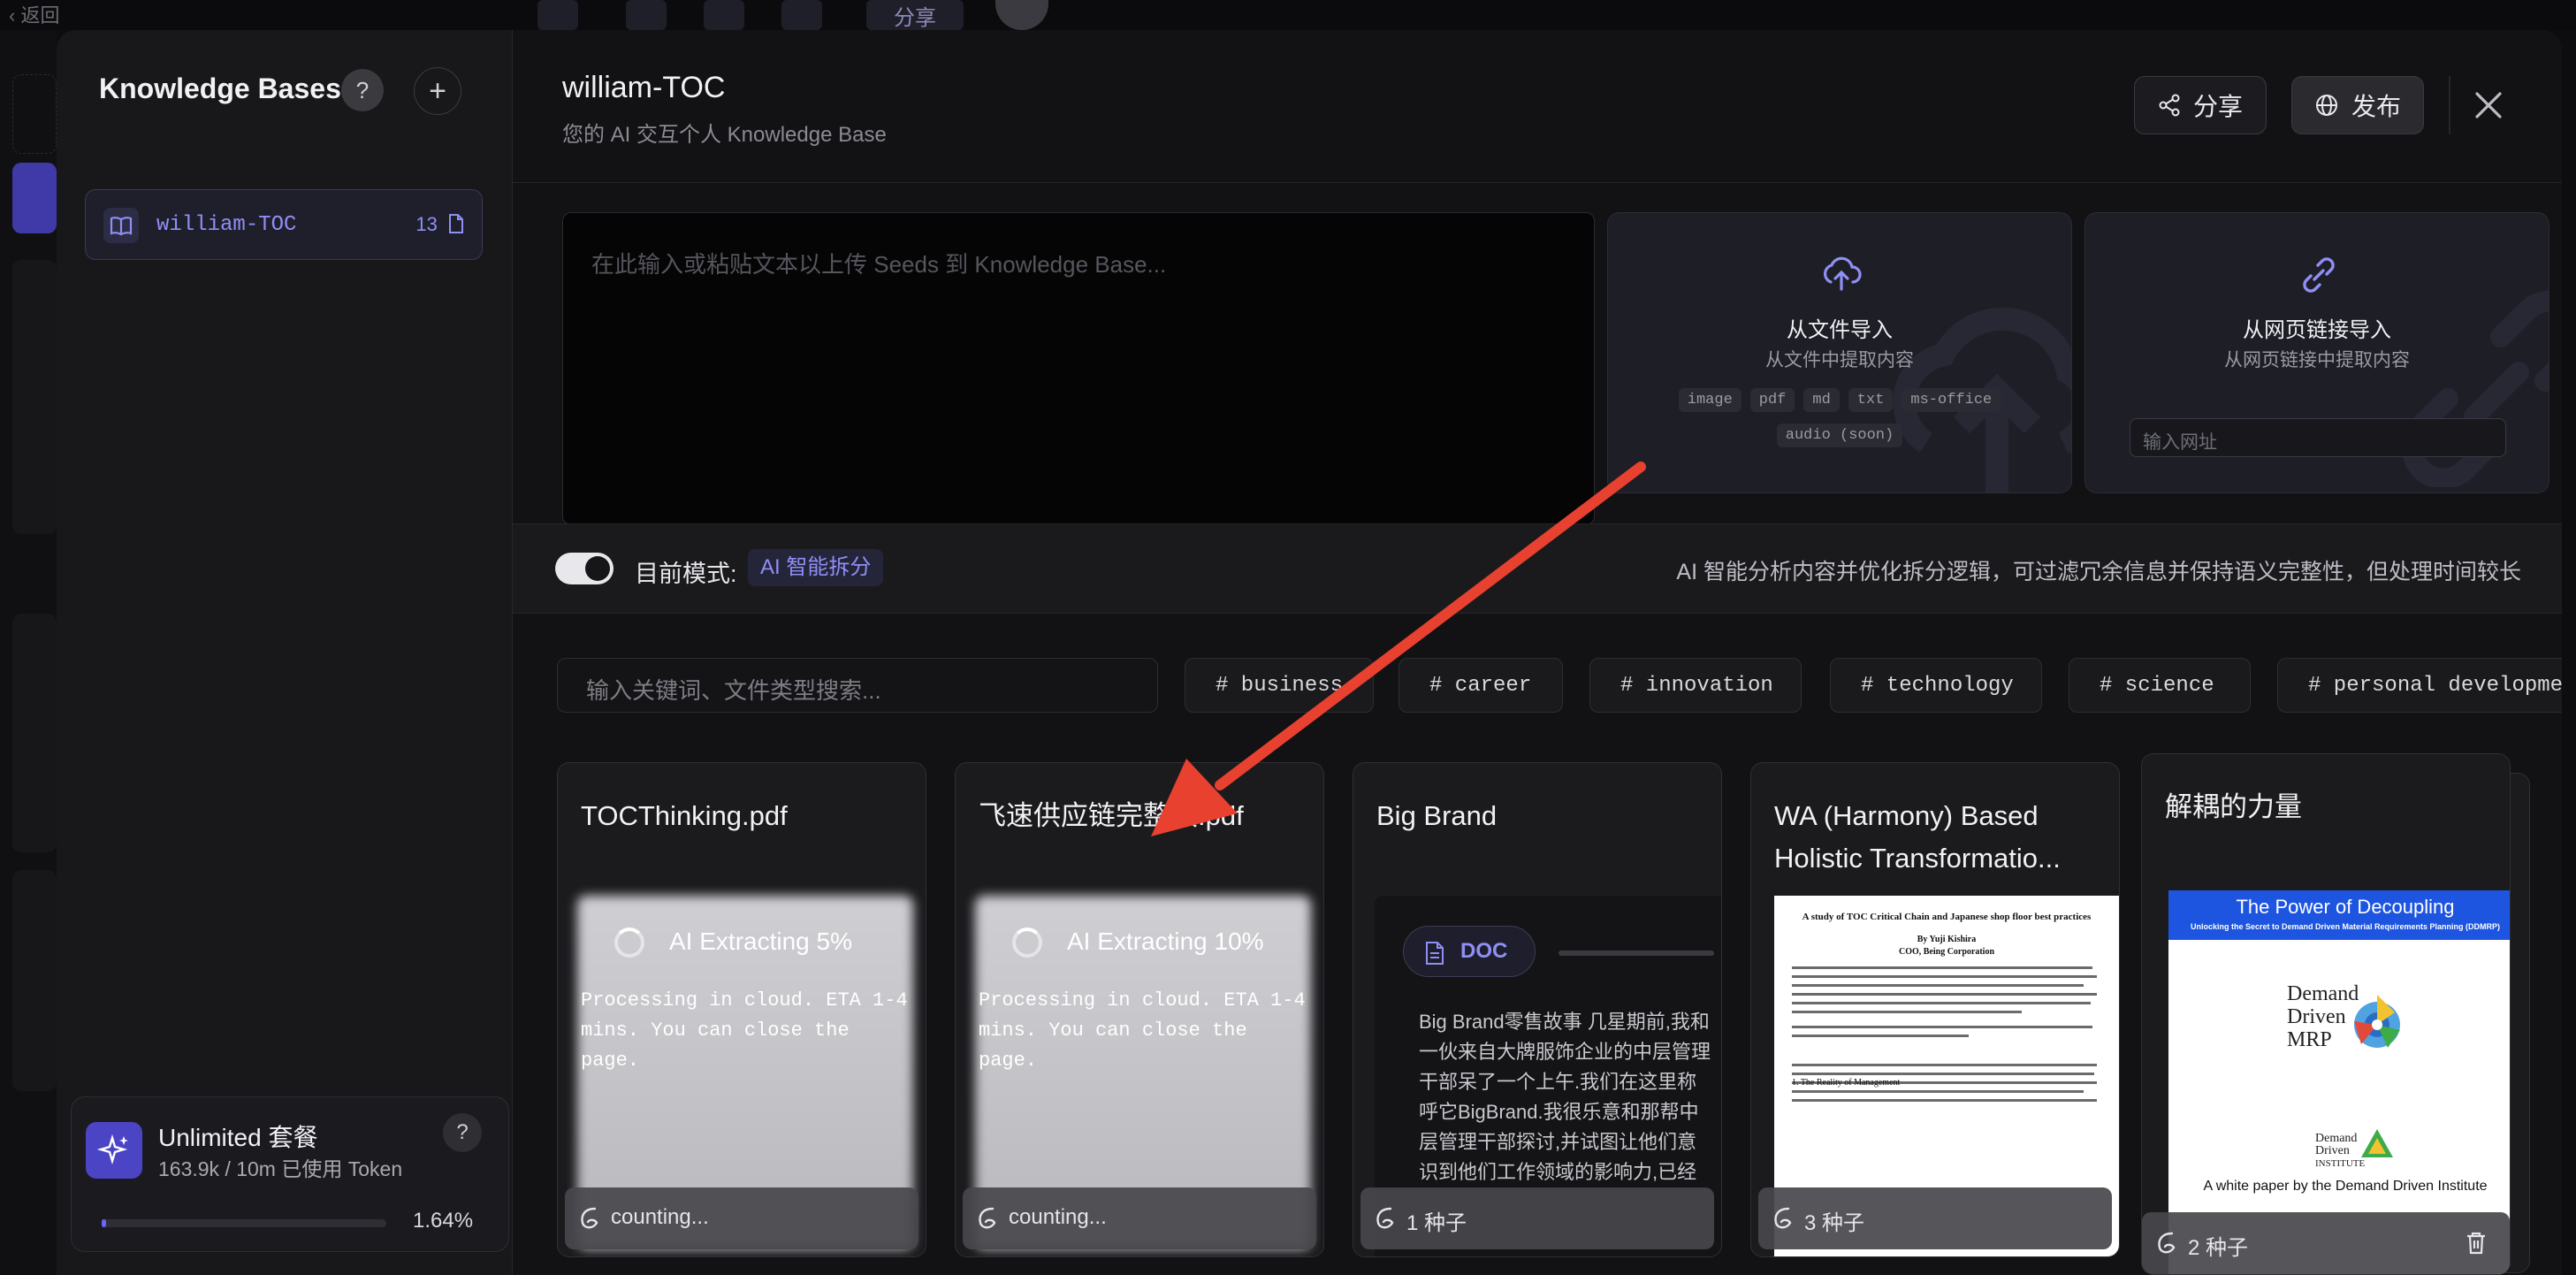  What do you see at coordinates (684, 815) in the screenshot?
I see `card-title: TOCThinking.pdf` at bounding box center [684, 815].